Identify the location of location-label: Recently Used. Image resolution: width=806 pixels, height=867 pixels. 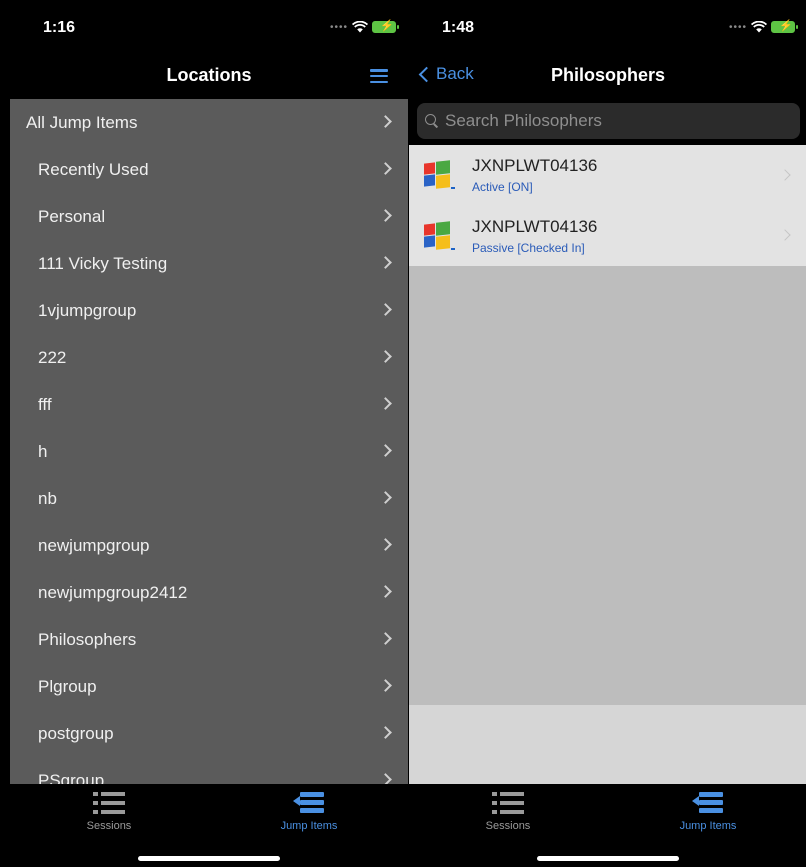
(93, 169).